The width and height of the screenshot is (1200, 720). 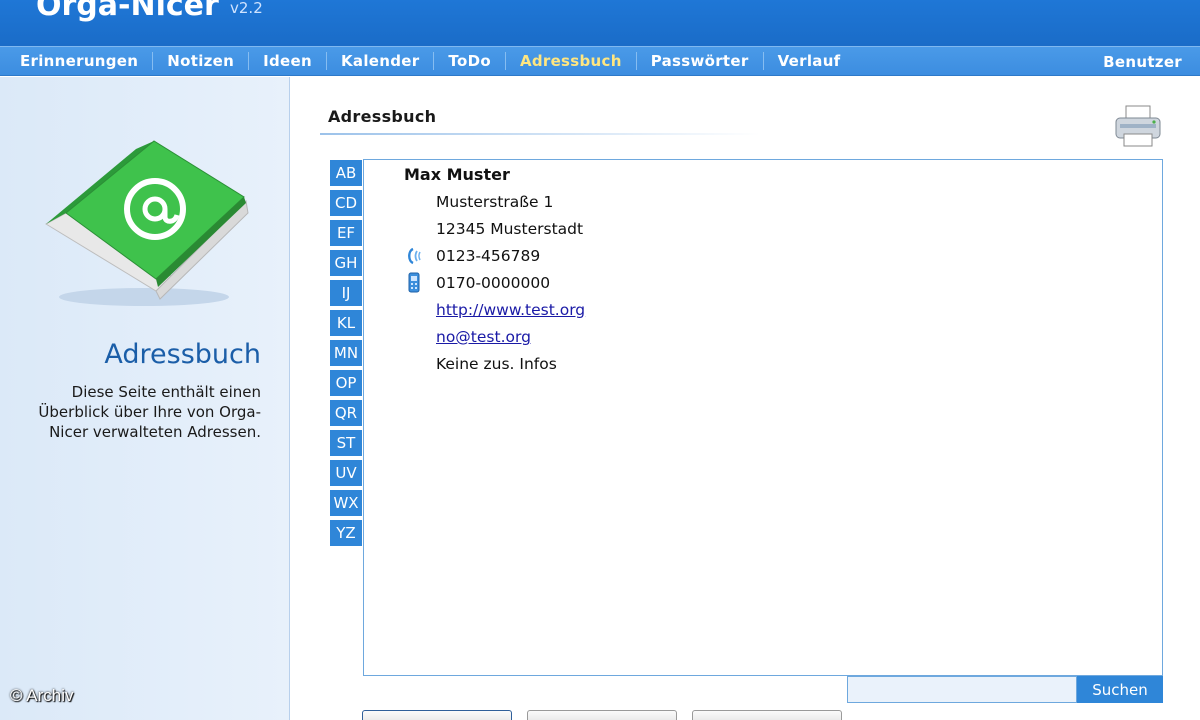 What do you see at coordinates (246, 8) in the screenshot?
I see `app-version: v2.2` at bounding box center [246, 8].